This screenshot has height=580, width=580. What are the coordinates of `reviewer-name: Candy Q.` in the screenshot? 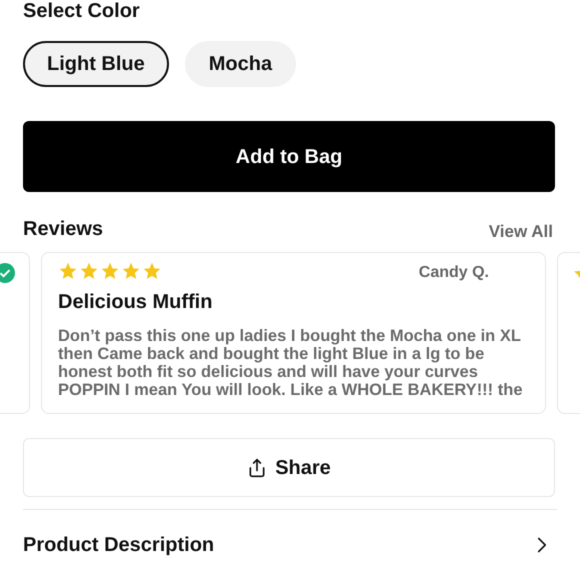 It's located at (453, 273).